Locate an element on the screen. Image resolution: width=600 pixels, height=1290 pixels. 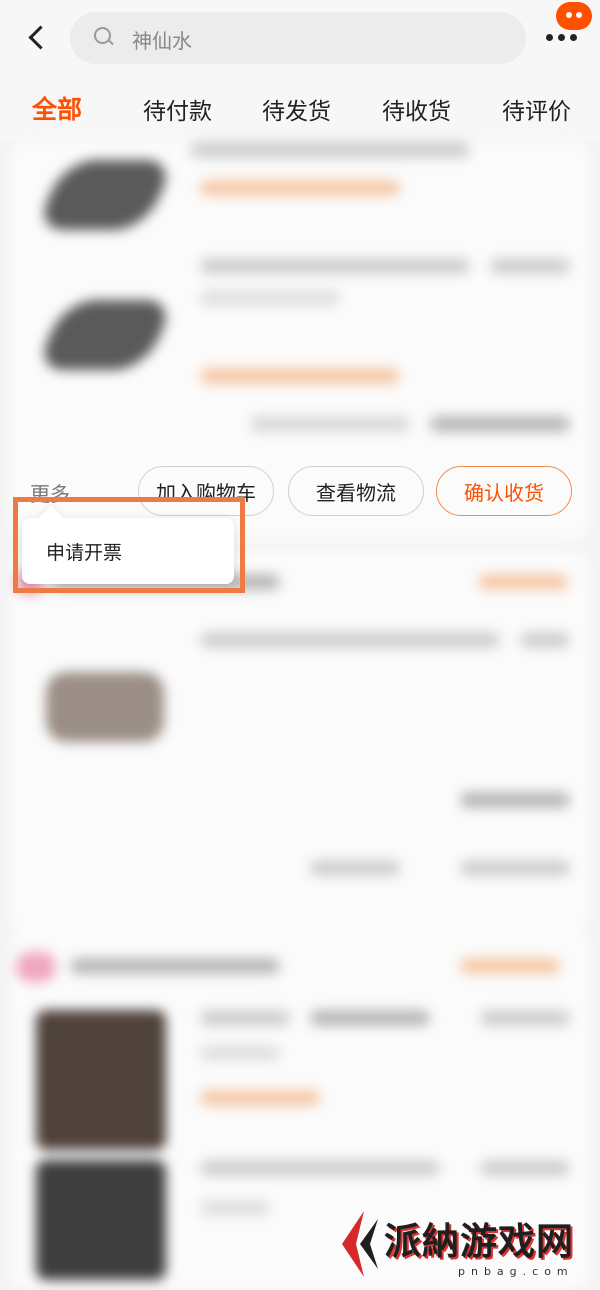
site-watermark: 派納游戏网 pnbag.com is located at coordinates (469, 1245).